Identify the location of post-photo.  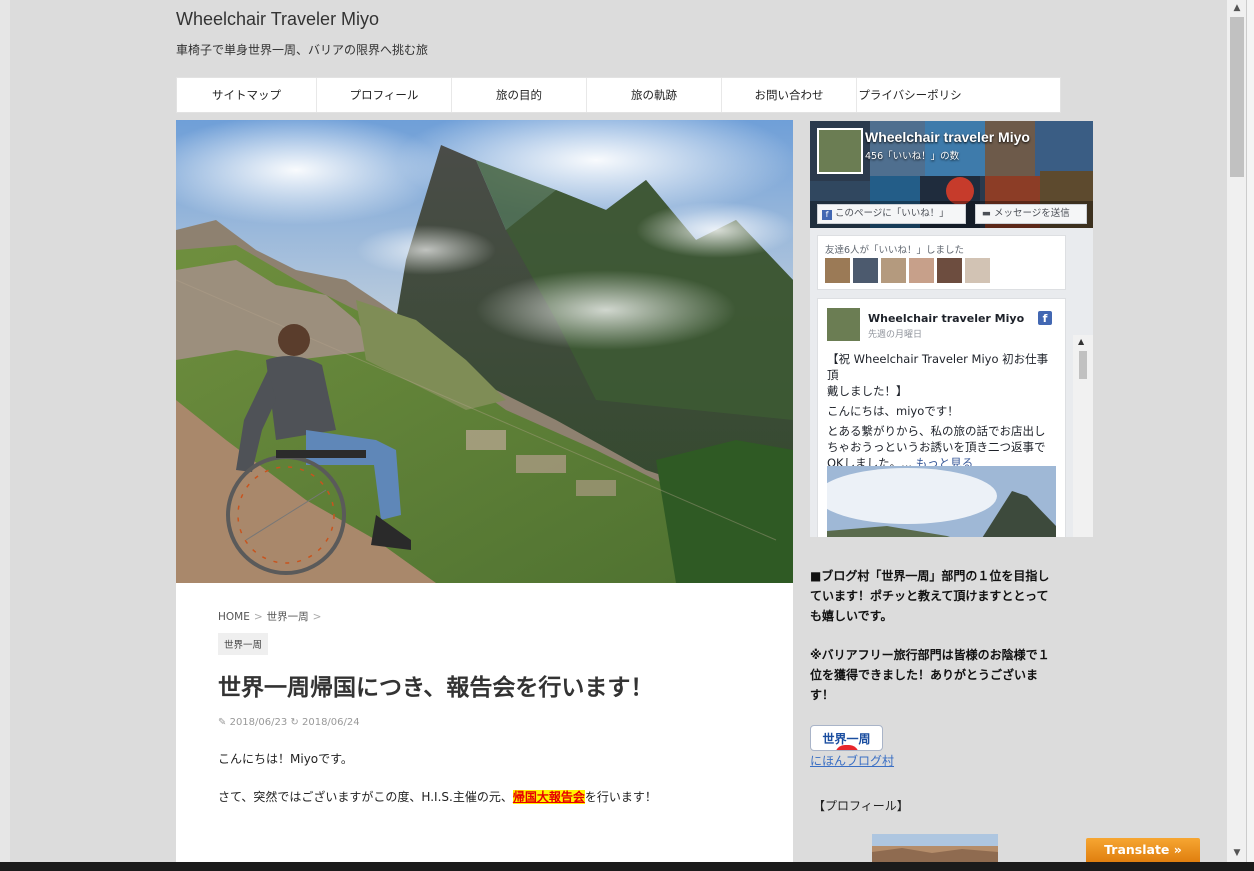
(941, 501).